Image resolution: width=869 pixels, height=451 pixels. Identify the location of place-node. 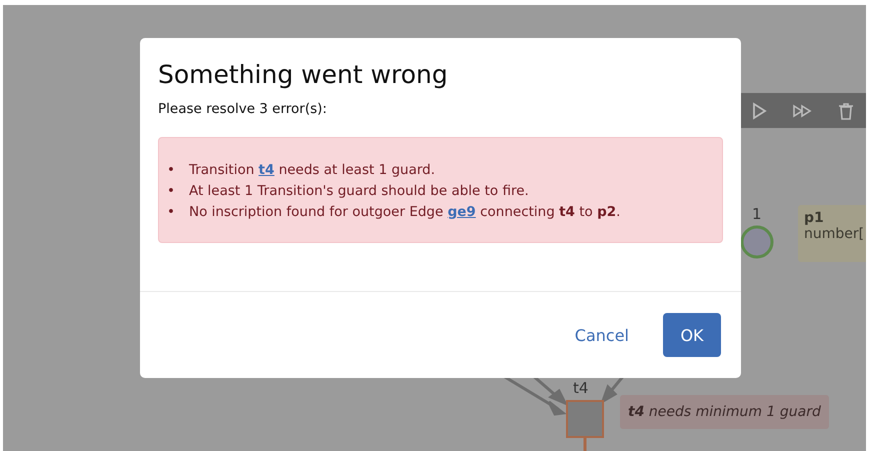
(757, 242).